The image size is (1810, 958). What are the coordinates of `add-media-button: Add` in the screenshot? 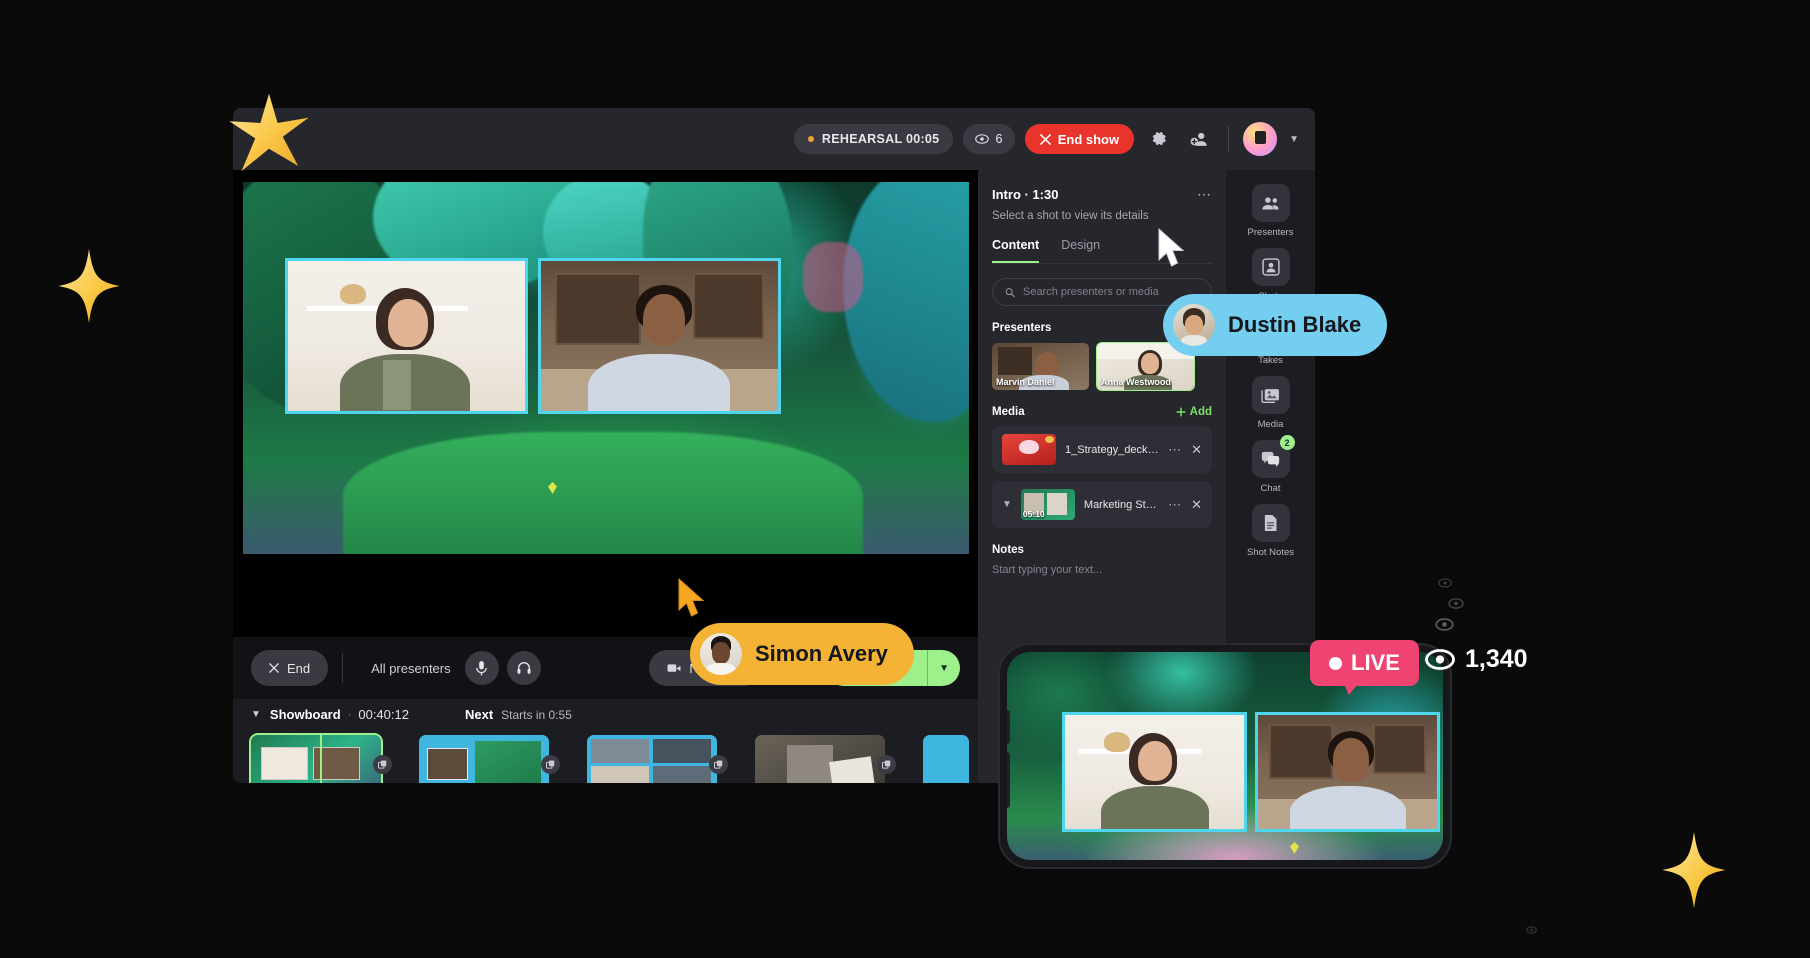 It's located at (1194, 412).